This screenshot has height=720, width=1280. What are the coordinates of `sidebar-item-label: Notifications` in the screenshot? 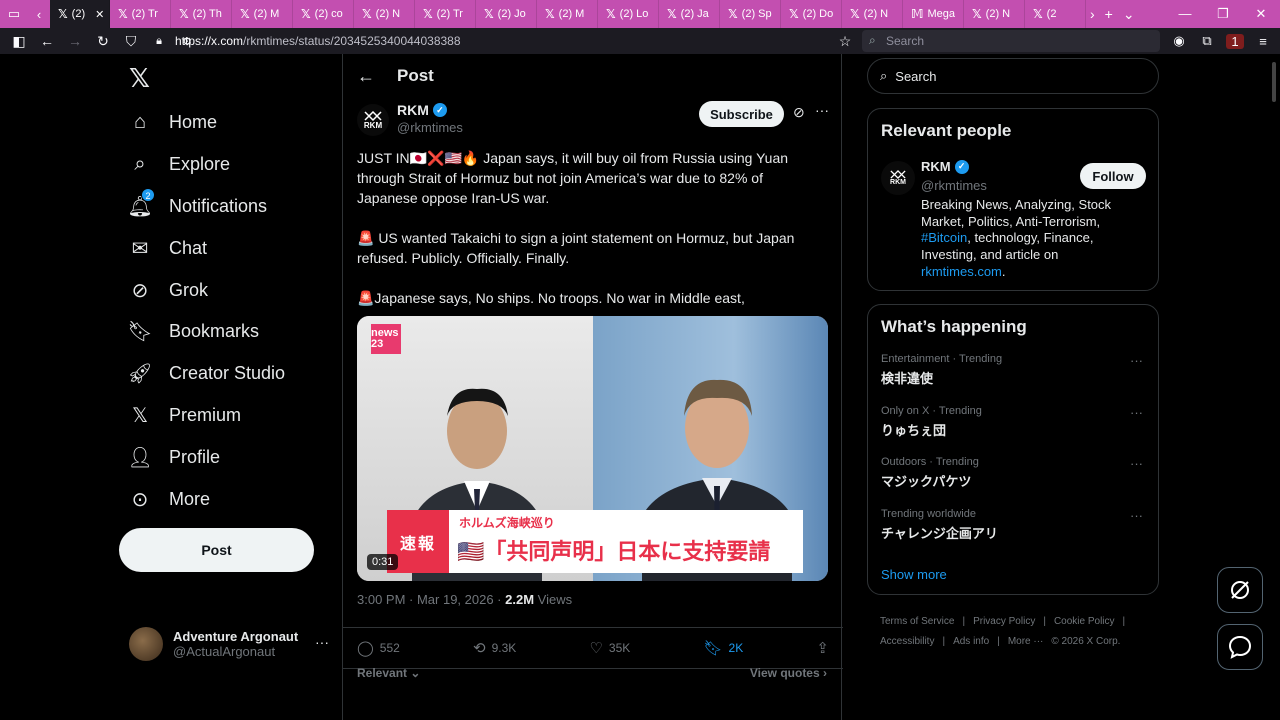 It's located at (218, 205).